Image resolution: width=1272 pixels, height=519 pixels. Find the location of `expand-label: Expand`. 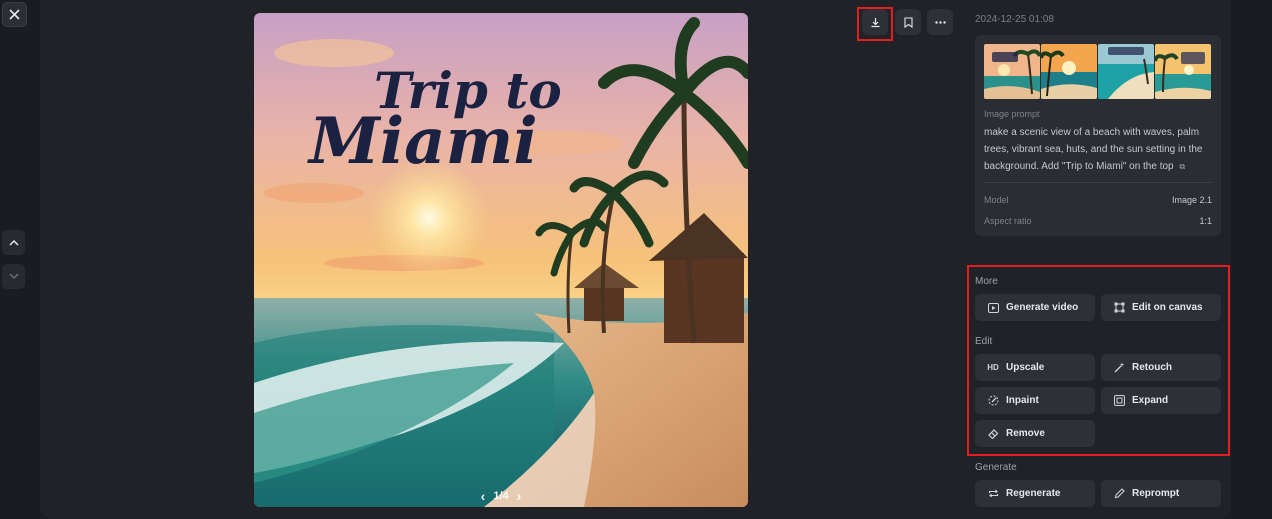

expand-label: Expand is located at coordinates (1150, 400).